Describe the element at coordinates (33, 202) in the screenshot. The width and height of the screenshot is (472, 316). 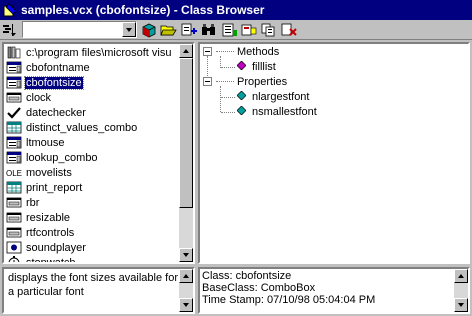
I see `class-list-item-label: rbr` at that location.